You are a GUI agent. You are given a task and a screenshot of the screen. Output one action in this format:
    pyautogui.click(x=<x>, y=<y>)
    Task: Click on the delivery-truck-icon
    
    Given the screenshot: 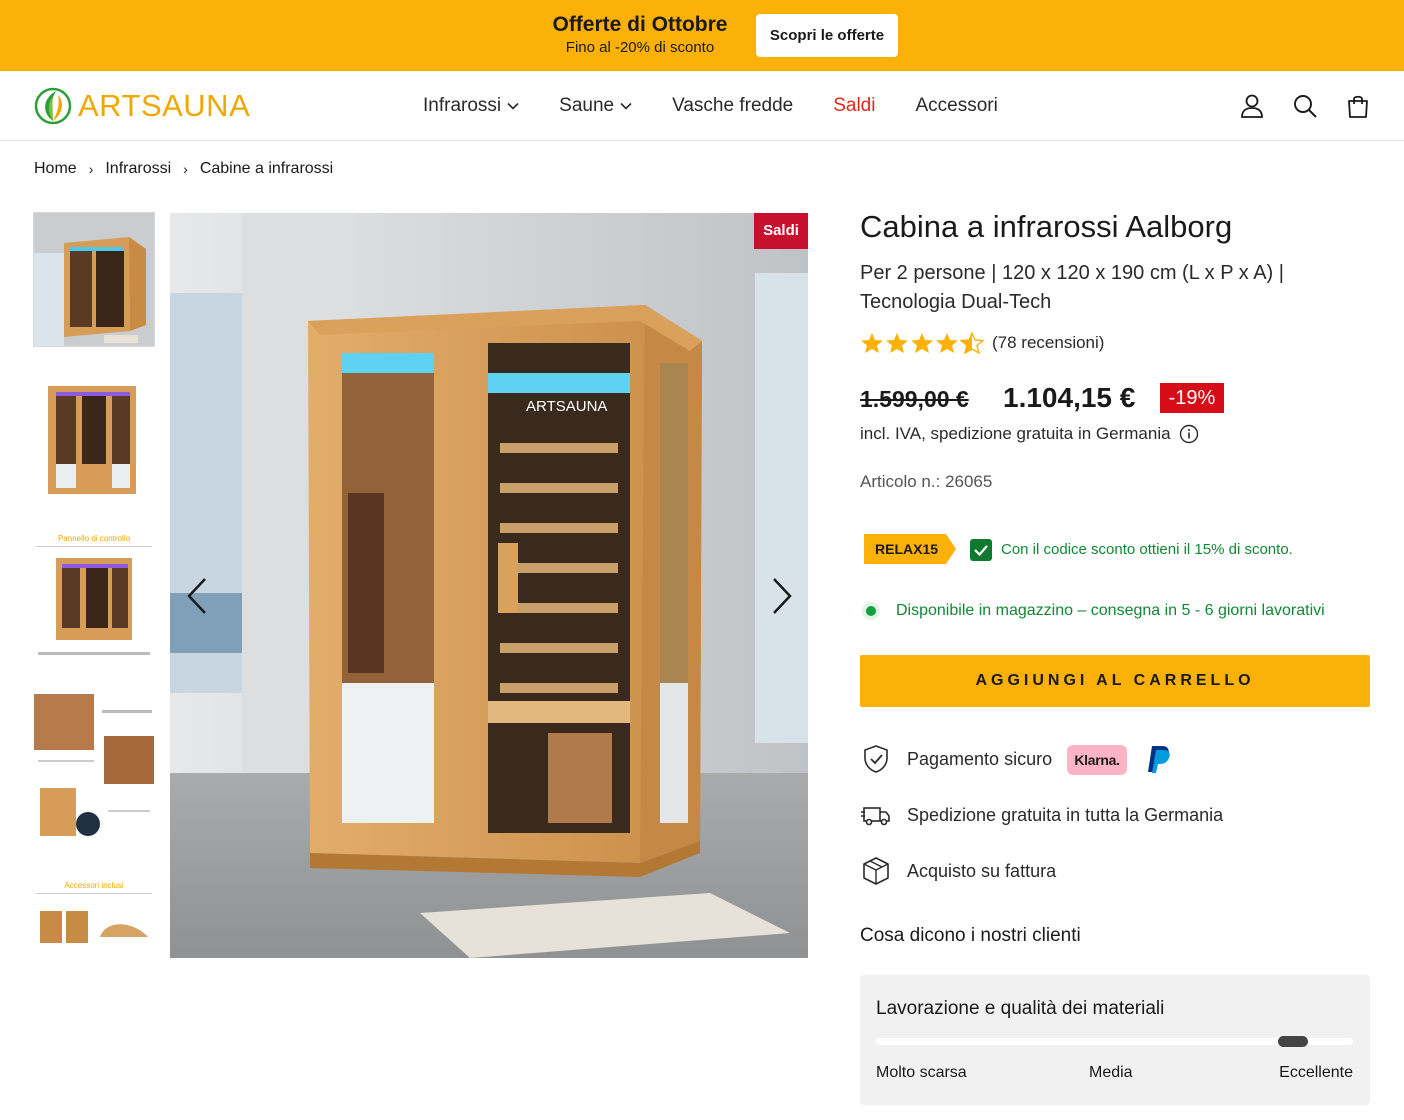 What is the action you would take?
    pyautogui.click(x=875, y=816)
    